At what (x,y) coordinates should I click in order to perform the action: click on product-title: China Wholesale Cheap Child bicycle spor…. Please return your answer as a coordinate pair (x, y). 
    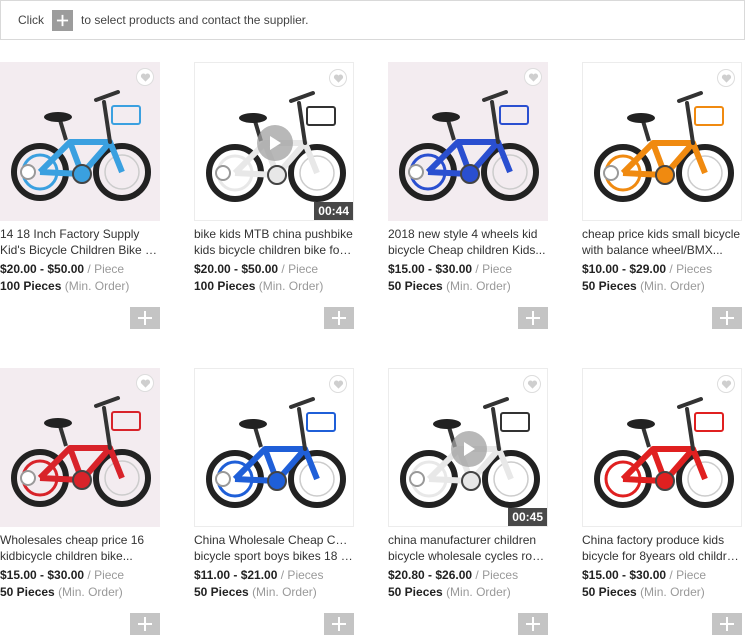
    Looking at the image, I should click on (274, 548).